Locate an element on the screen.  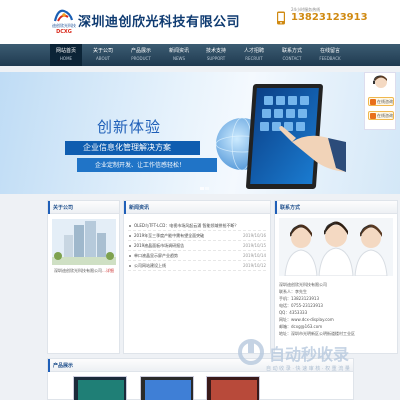
nav-label-zh: 产品展示 is located at coordinates (140, 51).